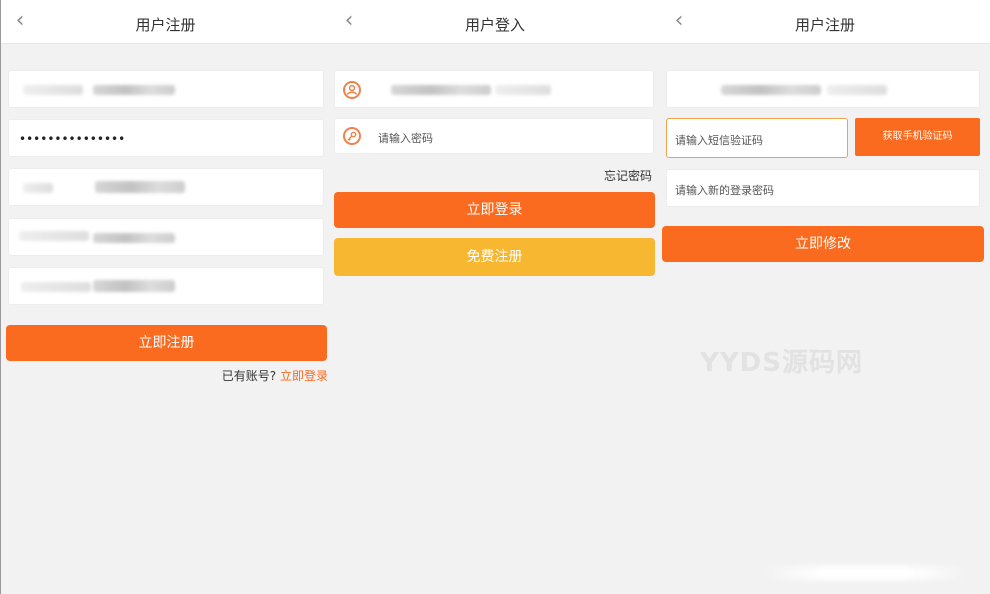  I want to click on code-field, so click(166, 237).